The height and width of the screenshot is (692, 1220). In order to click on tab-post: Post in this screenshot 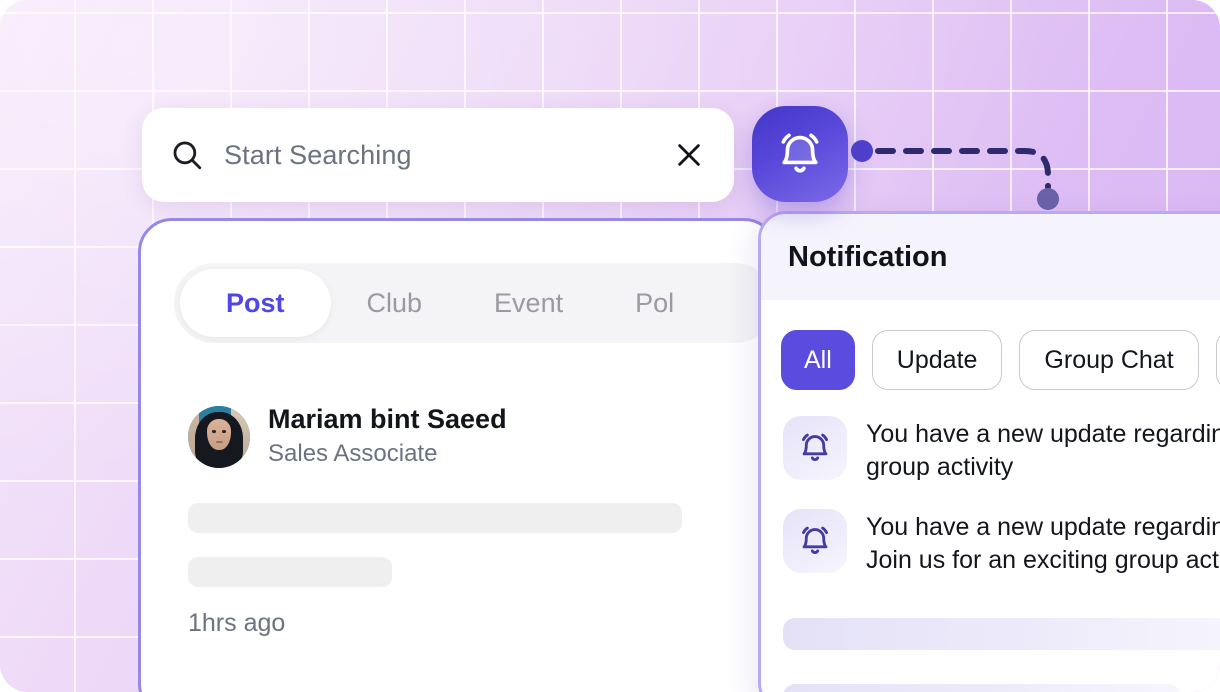, I will do `click(255, 303)`.